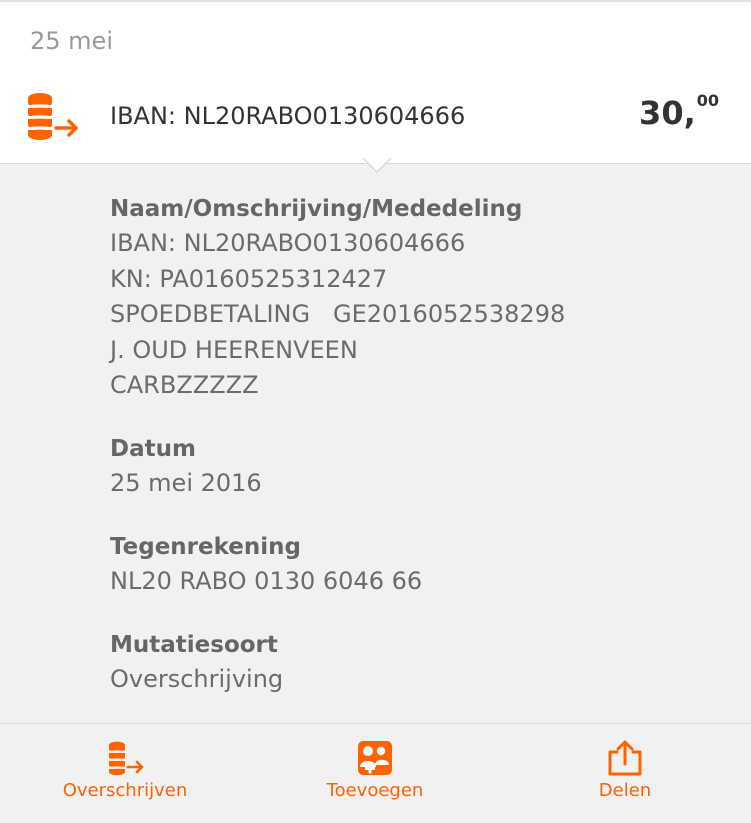 The image size is (751, 823). I want to click on coins-transfer-icon, so click(53, 116).